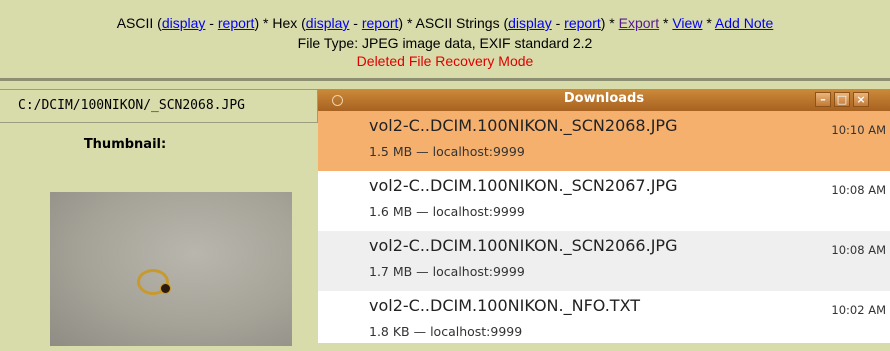  Describe the element at coordinates (687, 23) in the screenshot. I see `view-link: View` at that location.